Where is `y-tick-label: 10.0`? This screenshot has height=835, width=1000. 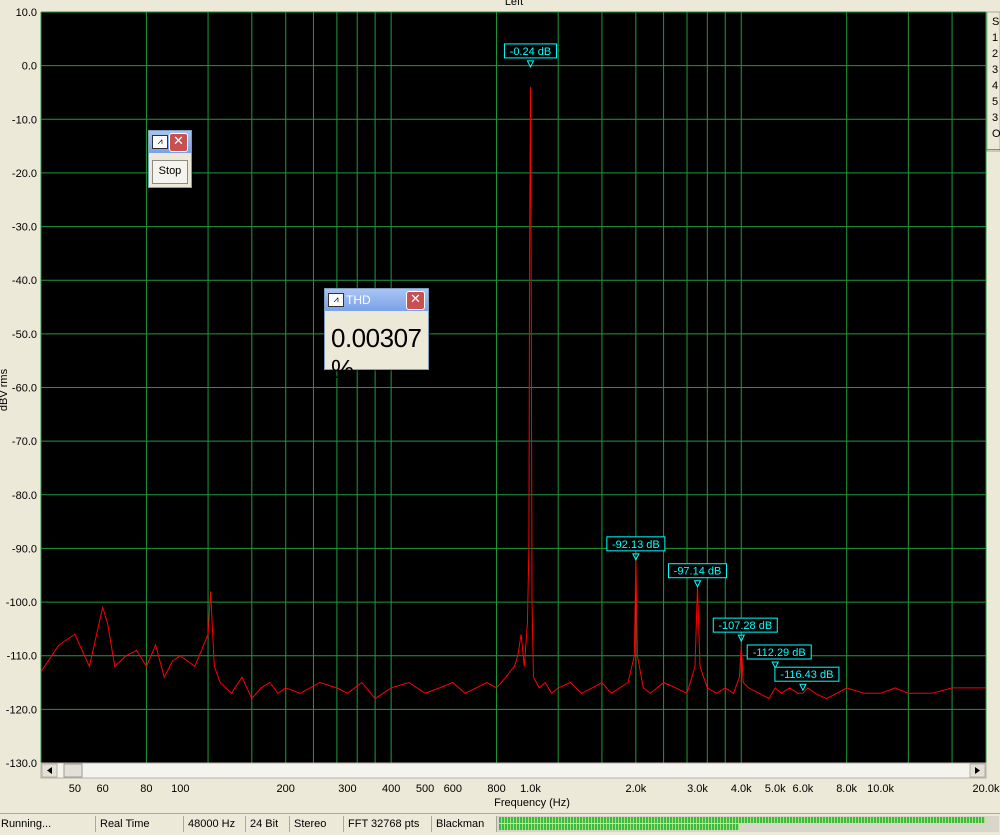 y-tick-label: 10.0 is located at coordinates (26, 13).